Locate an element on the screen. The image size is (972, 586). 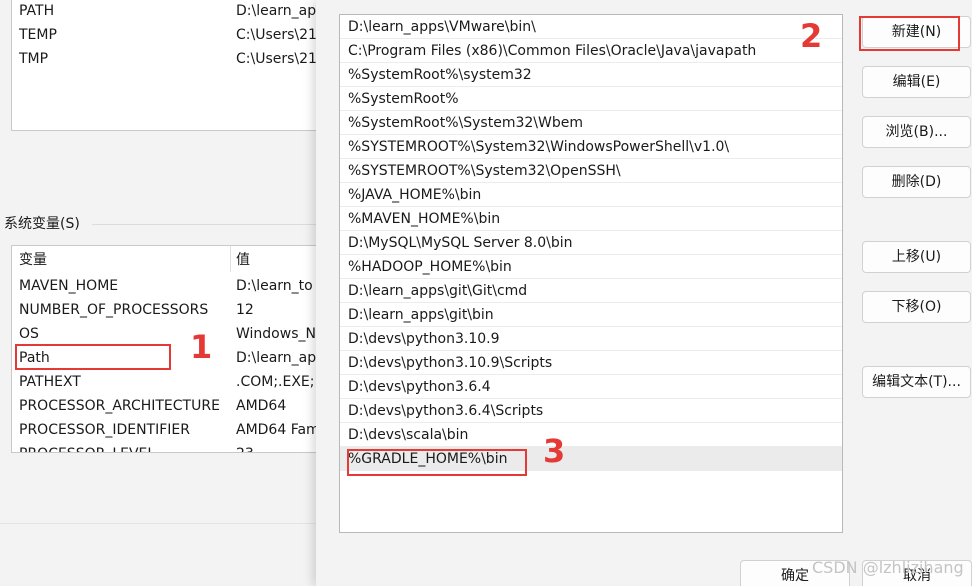
column-separator is located at coordinates (230, 259).